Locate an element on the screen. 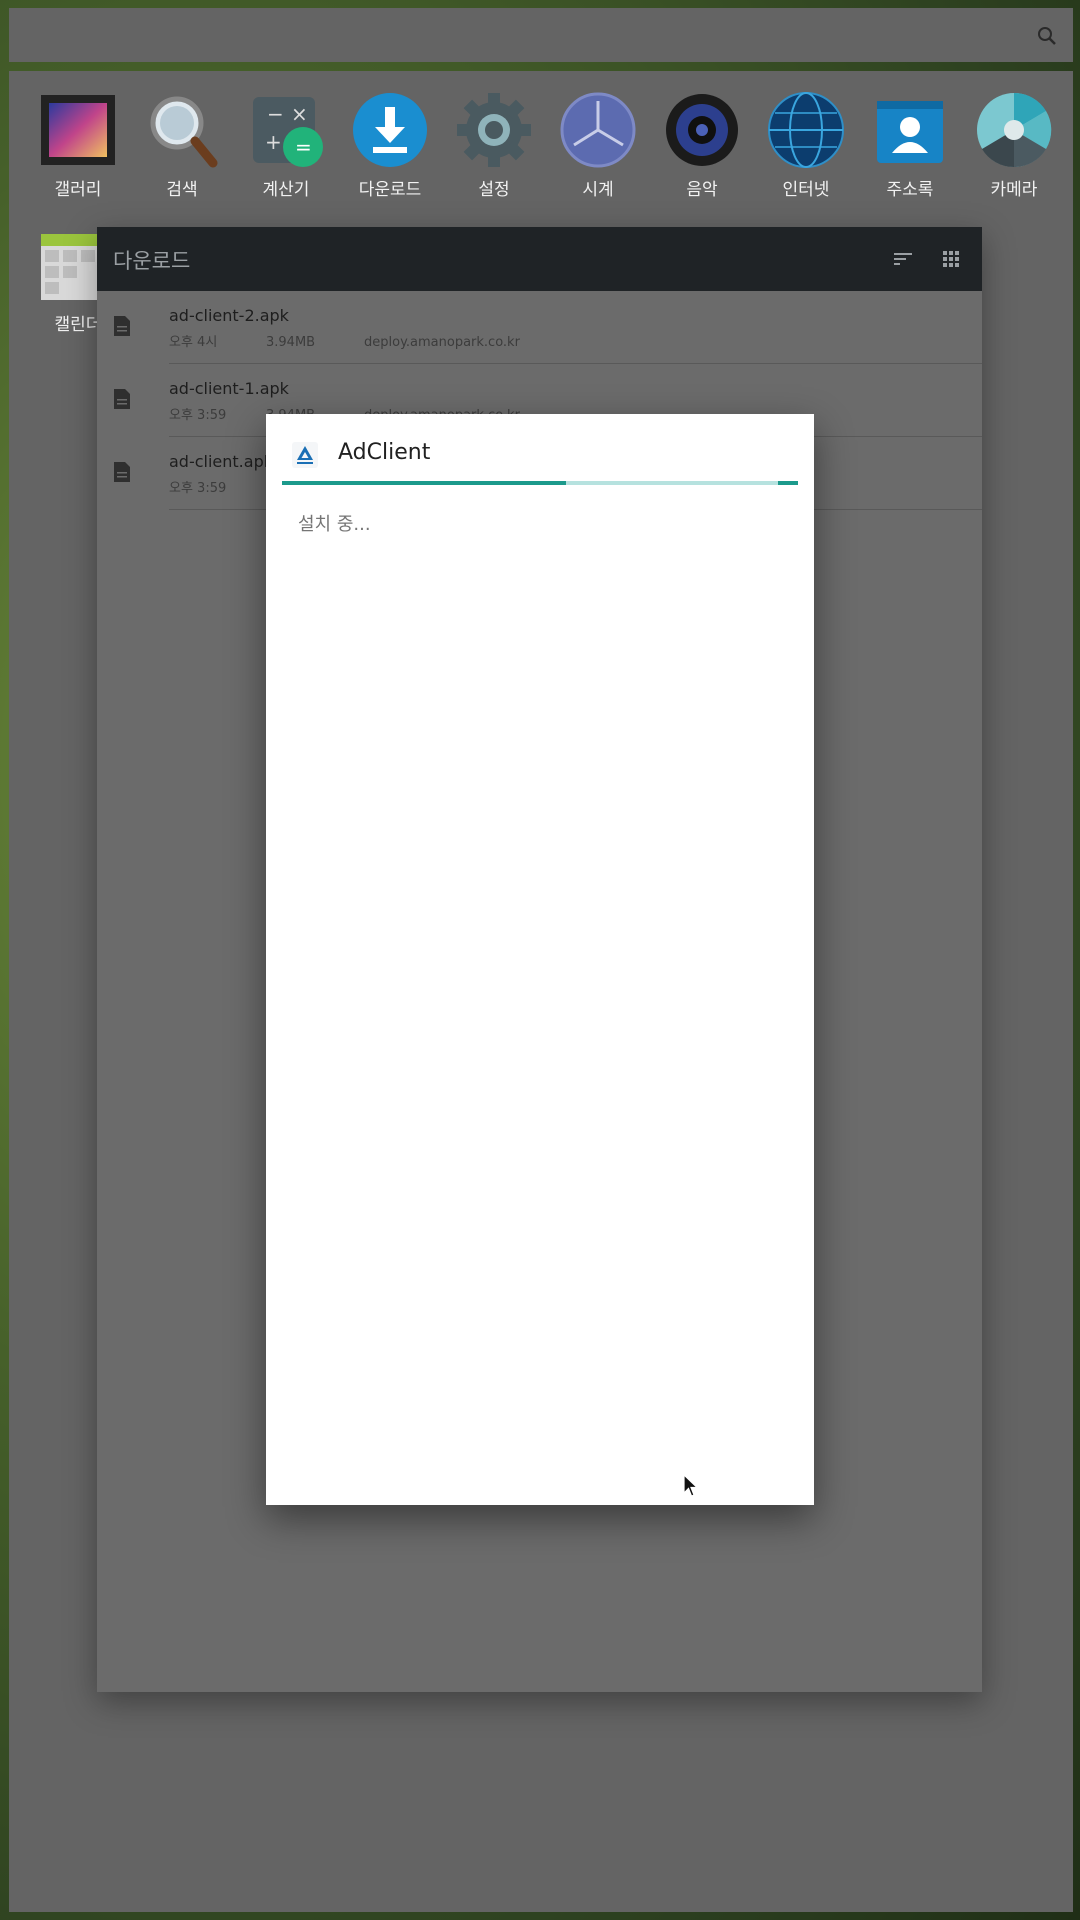 The width and height of the screenshot is (1080, 1920). music-icon is located at coordinates (702, 130).